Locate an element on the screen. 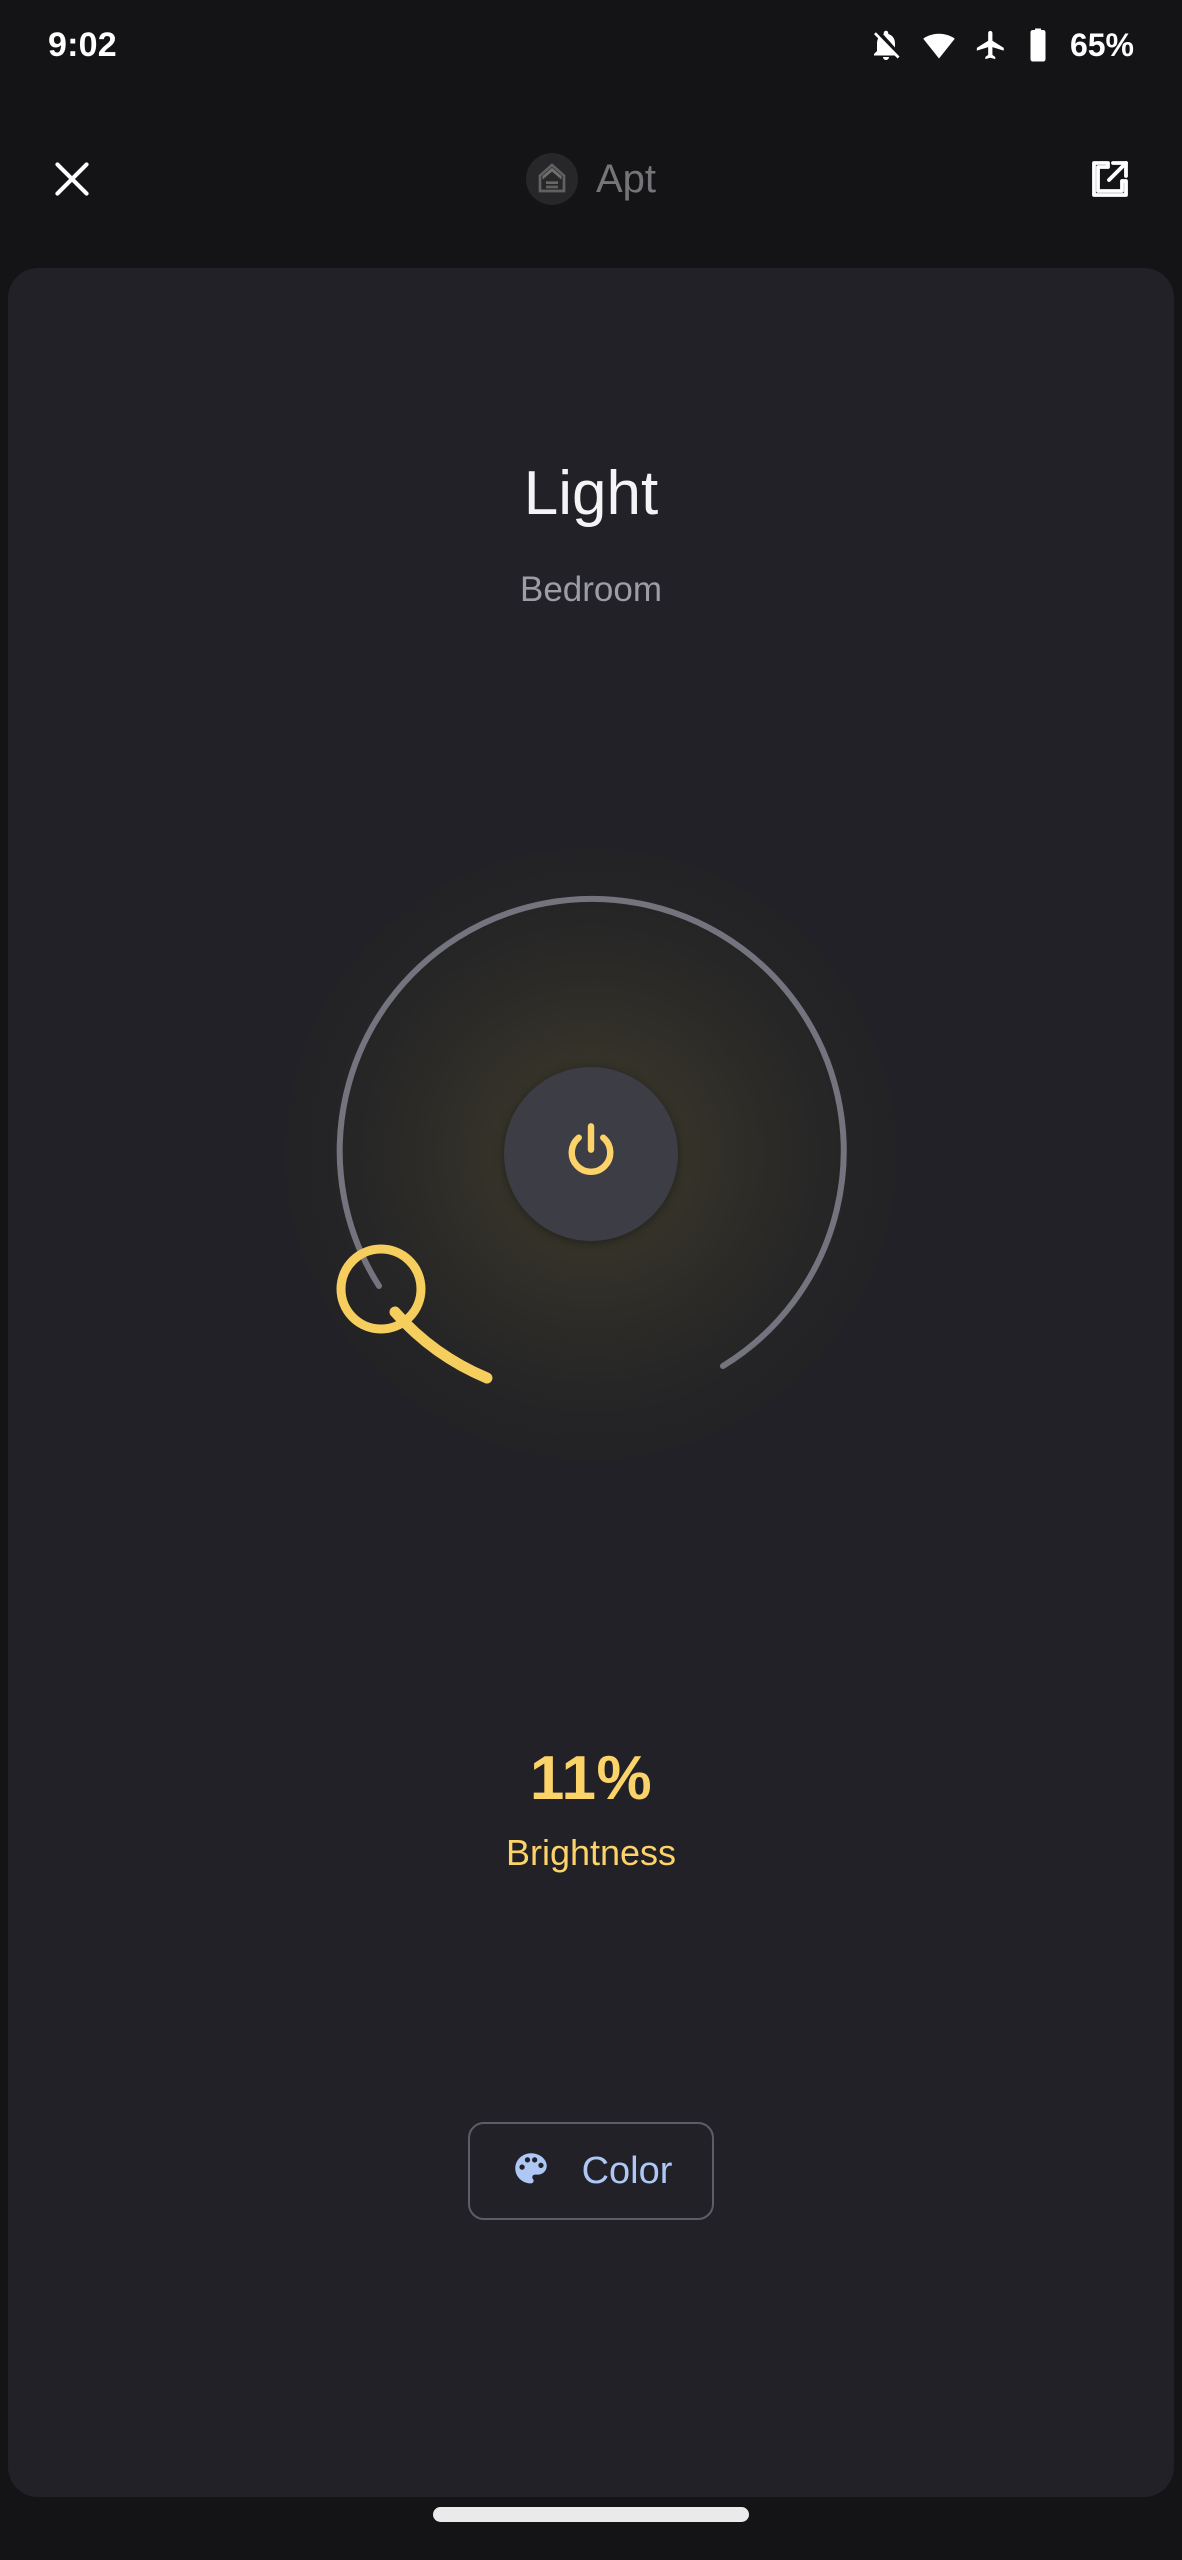  battery-icon is located at coordinates (1038, 45).